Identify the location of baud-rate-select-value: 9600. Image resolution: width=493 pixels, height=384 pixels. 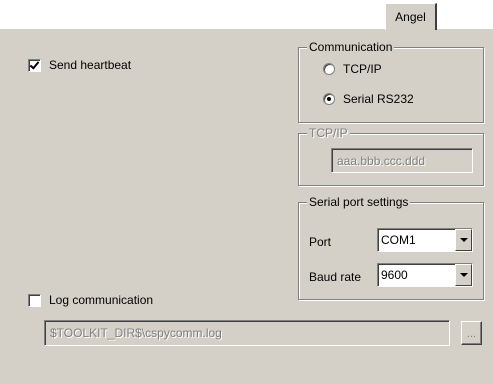
(394, 275).